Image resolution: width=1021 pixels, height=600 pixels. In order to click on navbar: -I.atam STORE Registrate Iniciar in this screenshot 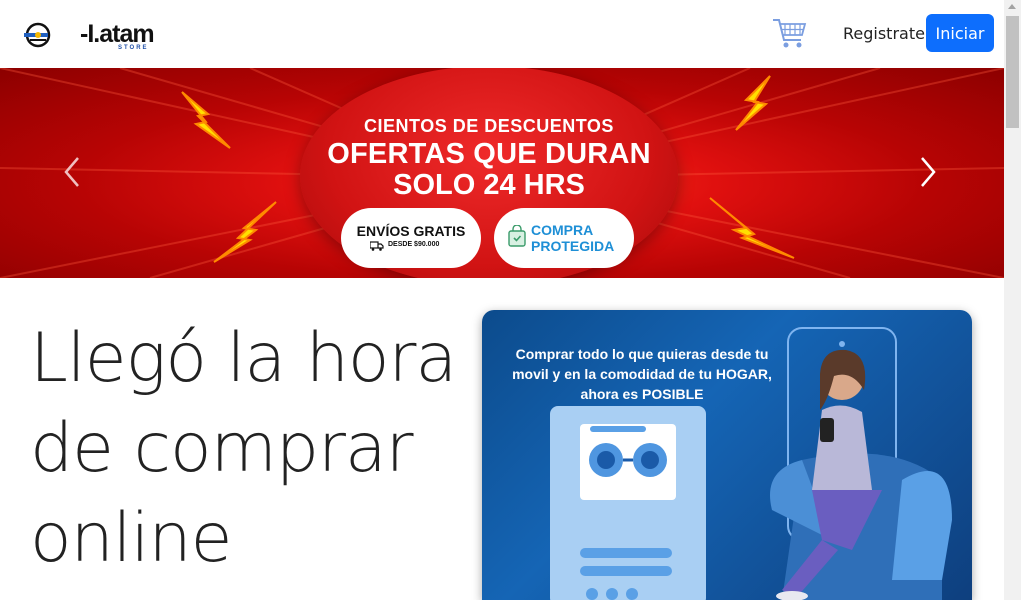, I will do `click(502, 34)`.